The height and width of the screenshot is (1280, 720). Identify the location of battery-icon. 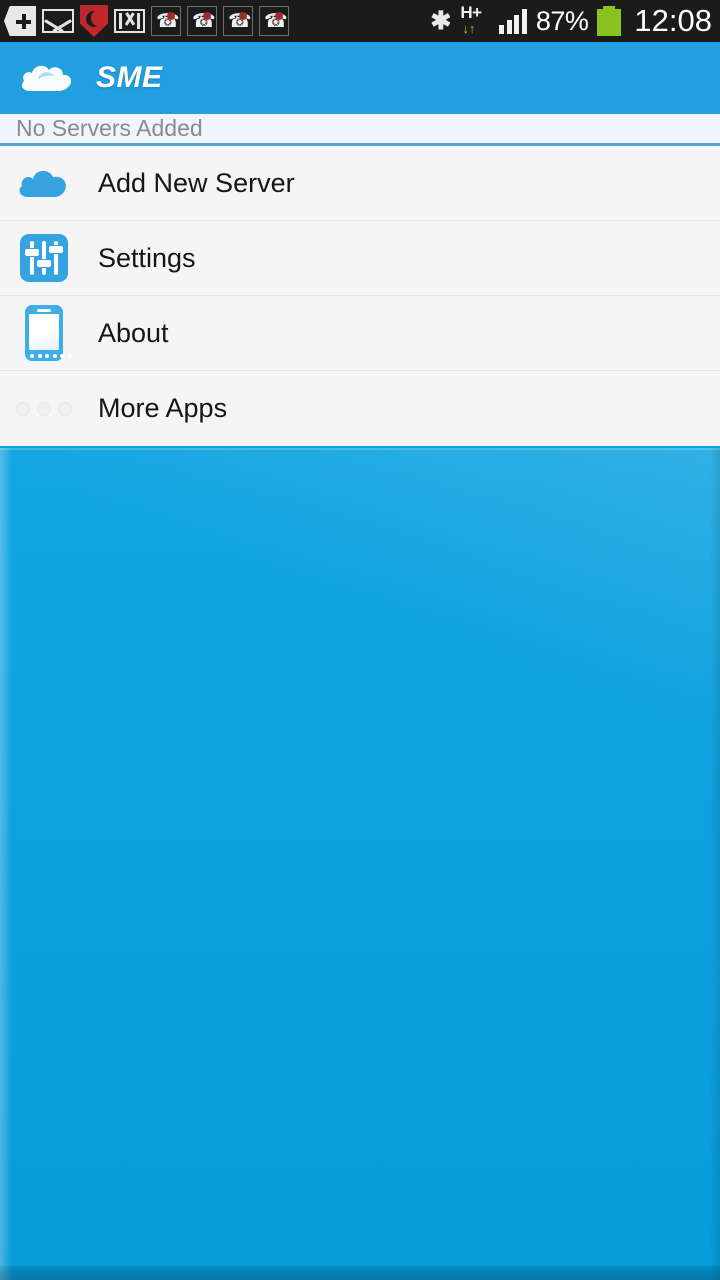
(609, 21).